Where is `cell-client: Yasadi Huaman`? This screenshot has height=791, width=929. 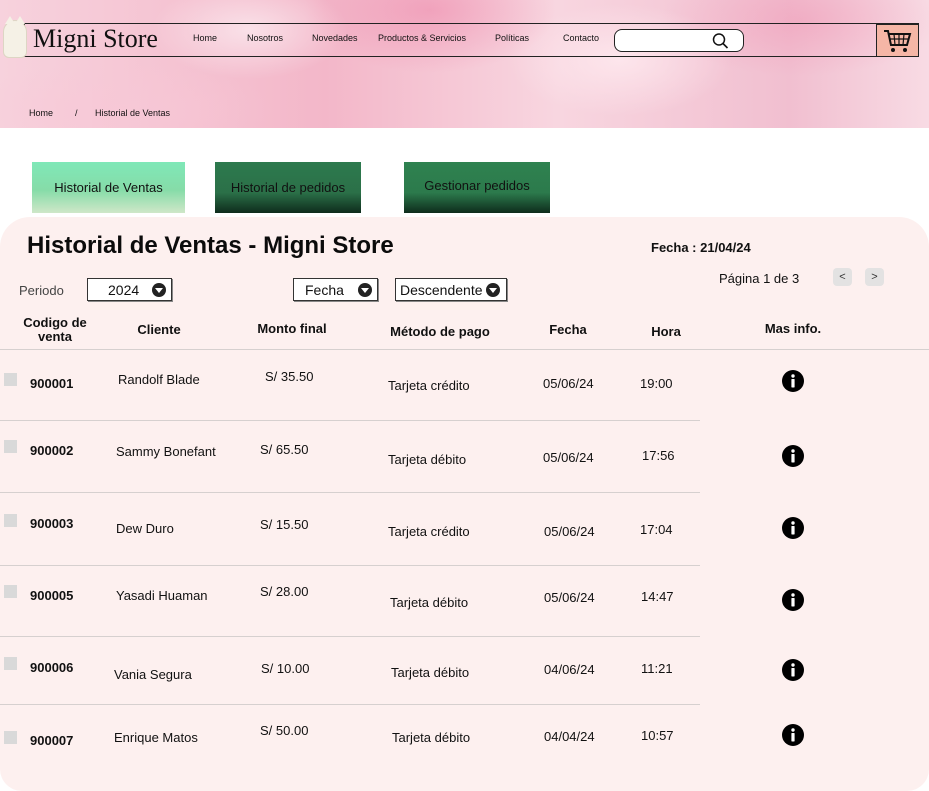
cell-client: Yasadi Huaman is located at coordinates (162, 595).